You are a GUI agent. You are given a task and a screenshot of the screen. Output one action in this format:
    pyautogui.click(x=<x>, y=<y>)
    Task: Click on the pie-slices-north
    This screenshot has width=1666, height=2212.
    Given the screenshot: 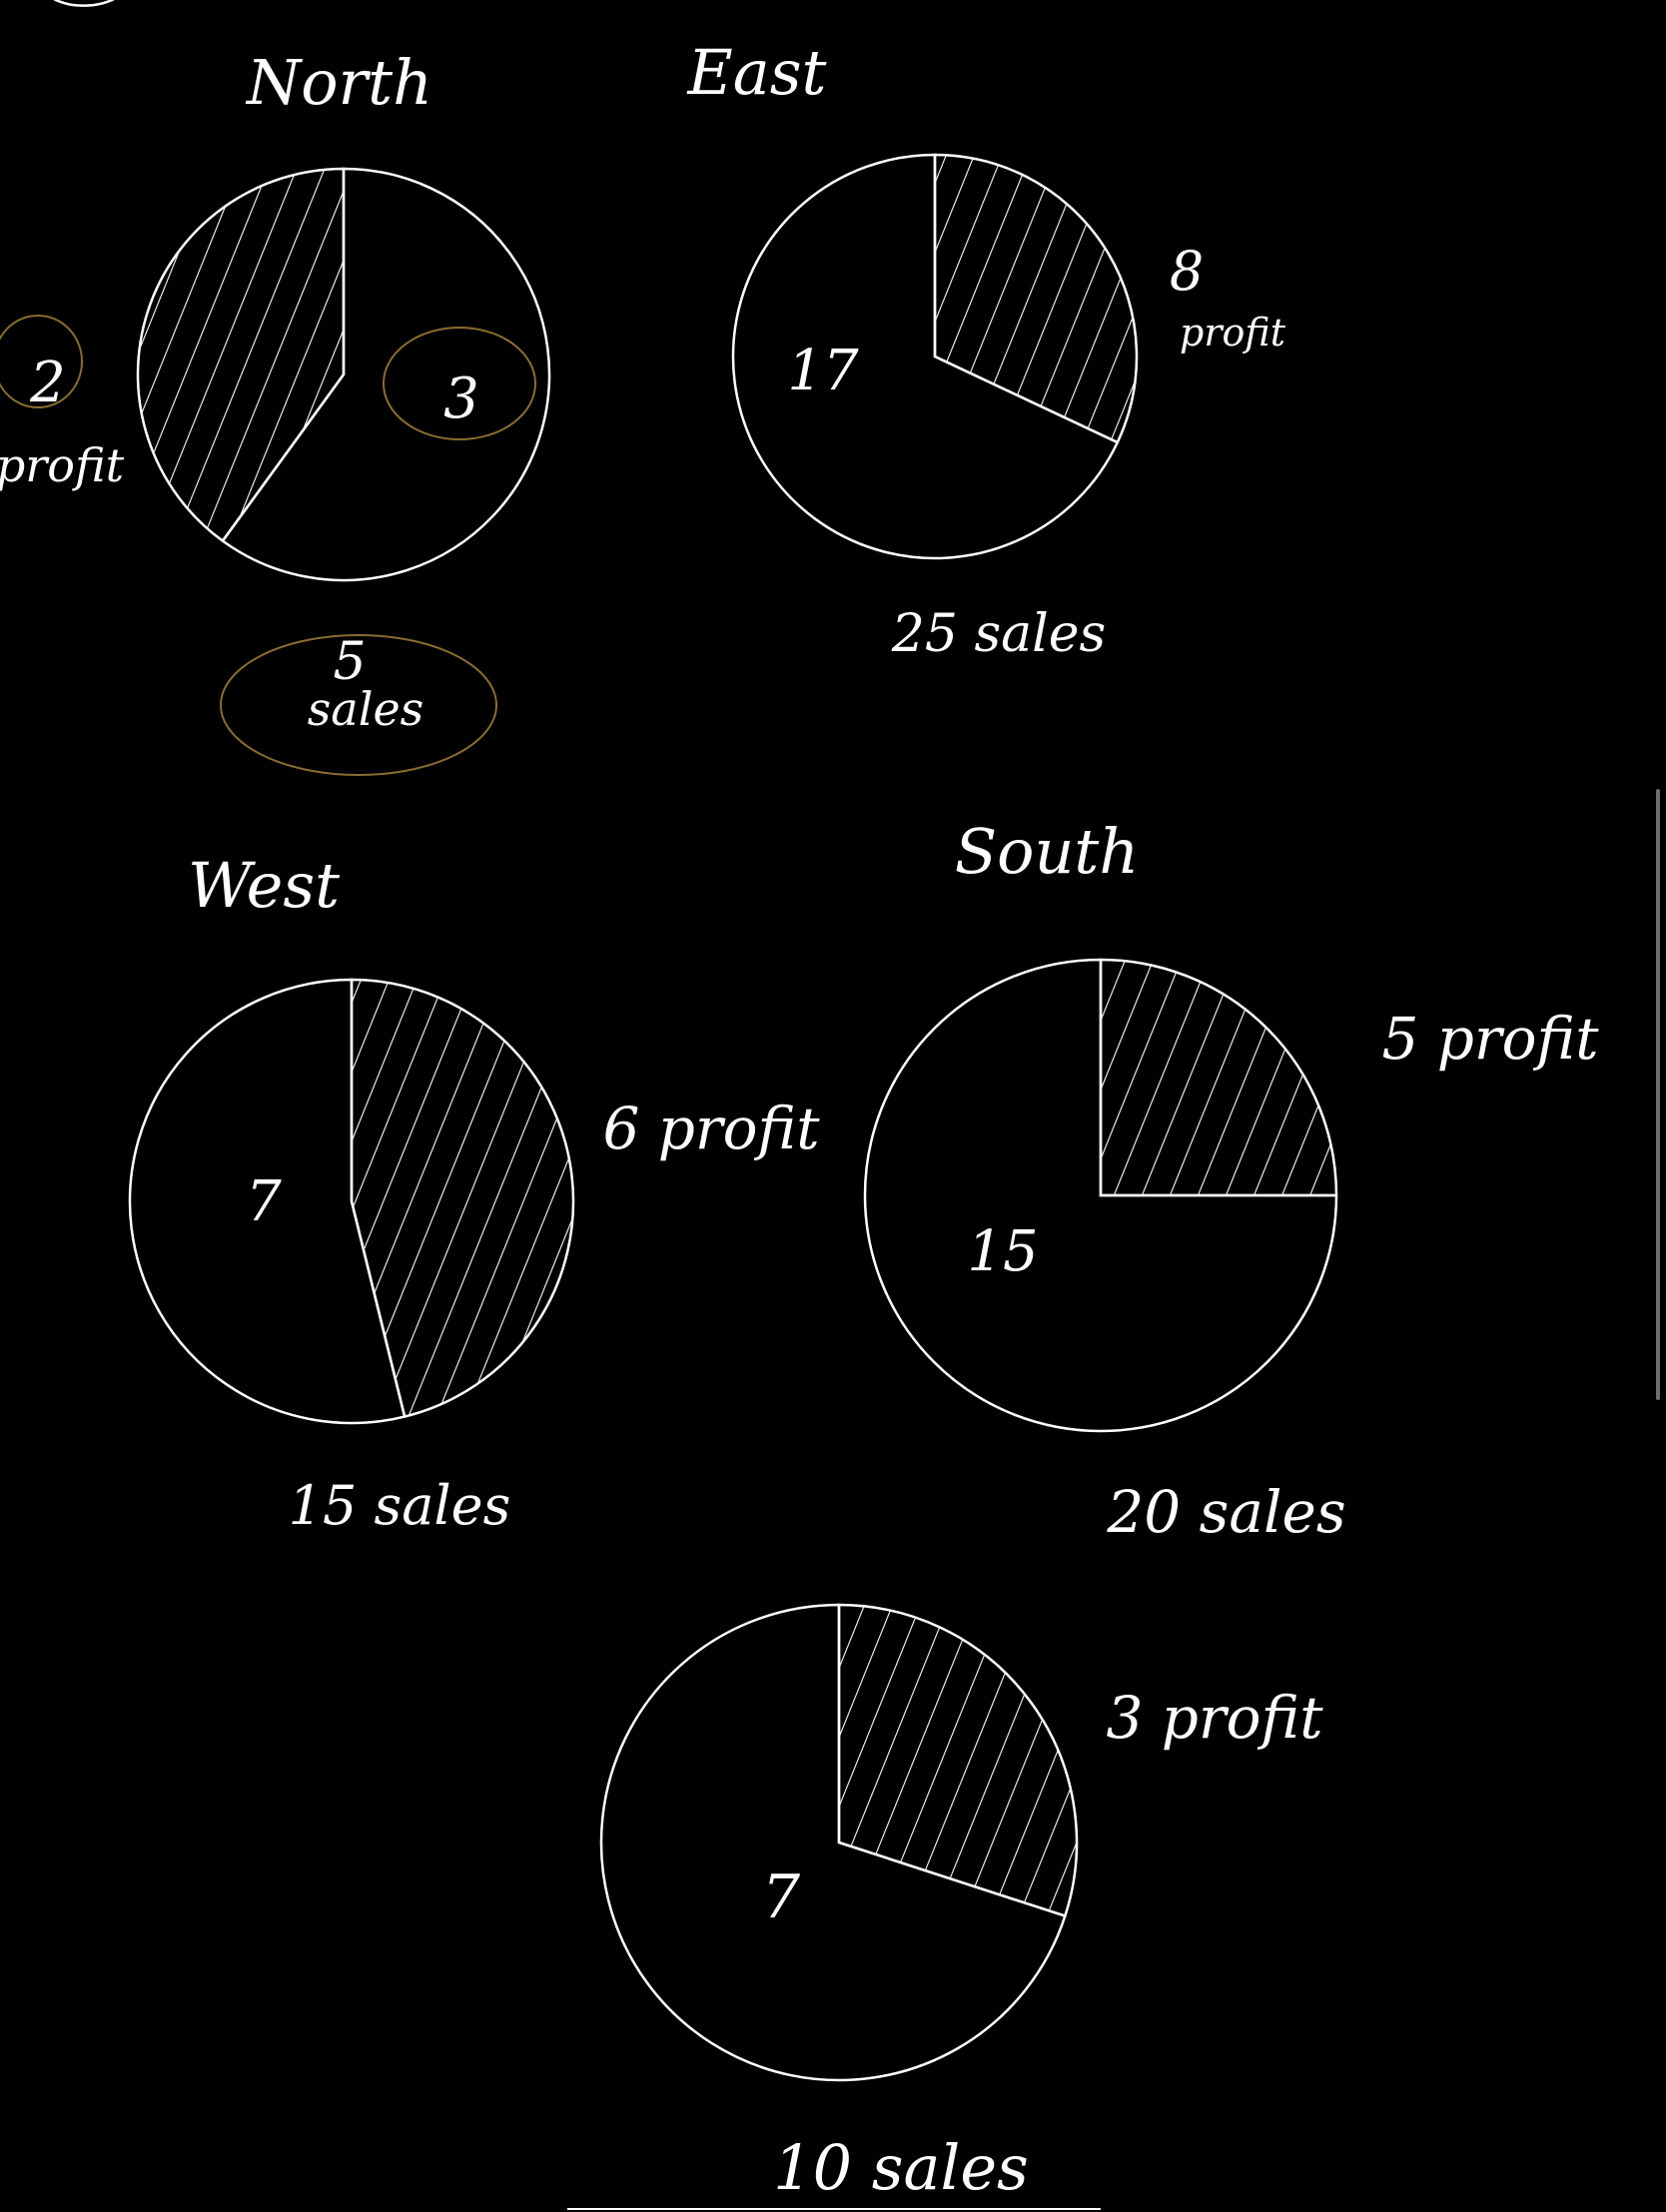 What is the action you would take?
    pyautogui.click(x=344, y=374)
    